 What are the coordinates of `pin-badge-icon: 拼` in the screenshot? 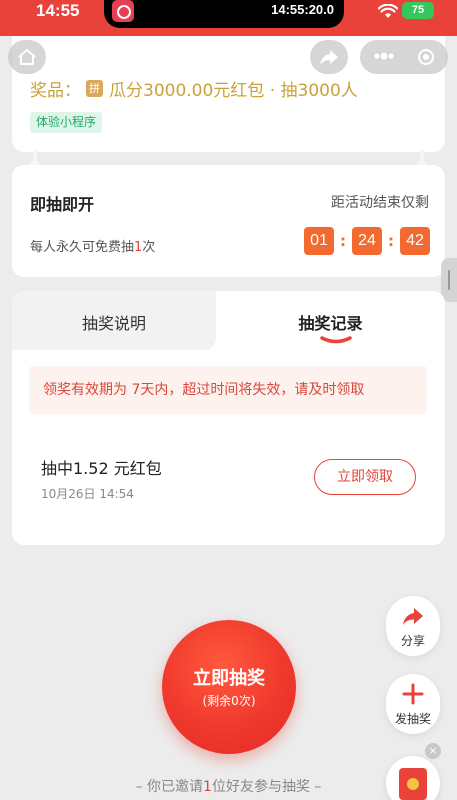 It's located at (94, 88).